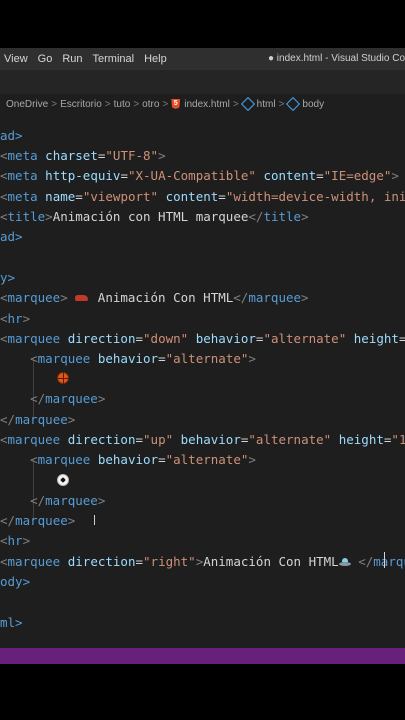  Describe the element at coordinates (357, 175) in the screenshot. I see `code-token: "IE=edge"` at that location.